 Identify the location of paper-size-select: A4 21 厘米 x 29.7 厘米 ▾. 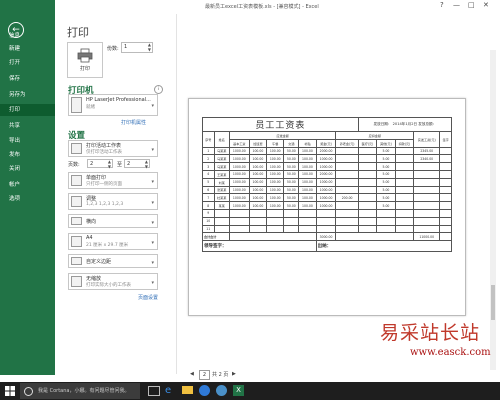
(113, 241).